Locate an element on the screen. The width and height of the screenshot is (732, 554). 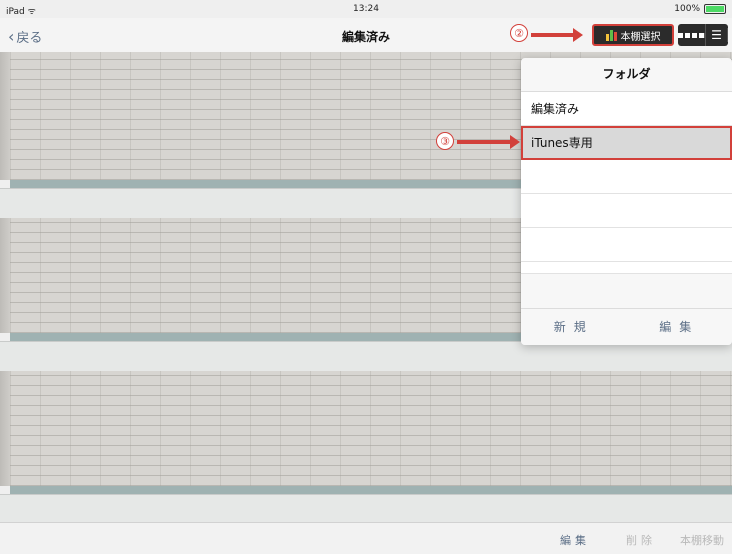
move-shelf-button: 本棚移動 is located at coordinates (702, 540).